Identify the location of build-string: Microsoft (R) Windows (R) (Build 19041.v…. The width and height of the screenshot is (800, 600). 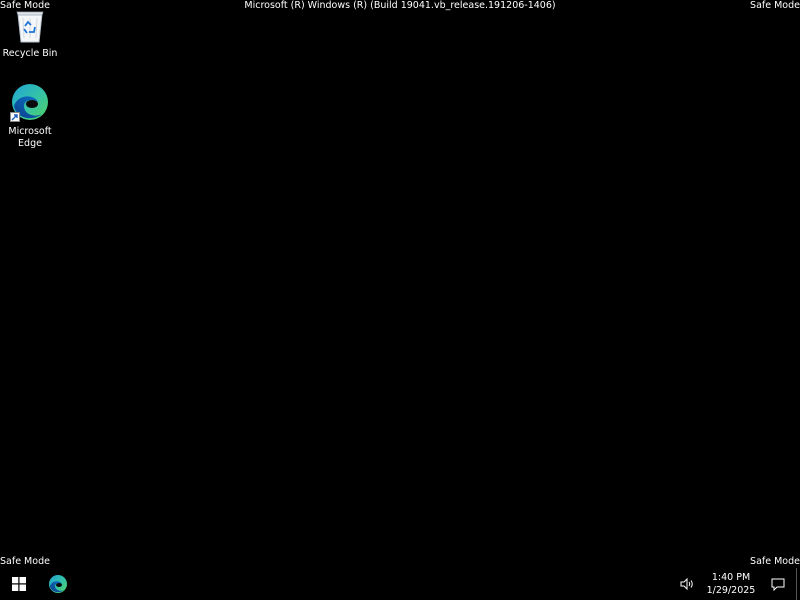
(400, 5).